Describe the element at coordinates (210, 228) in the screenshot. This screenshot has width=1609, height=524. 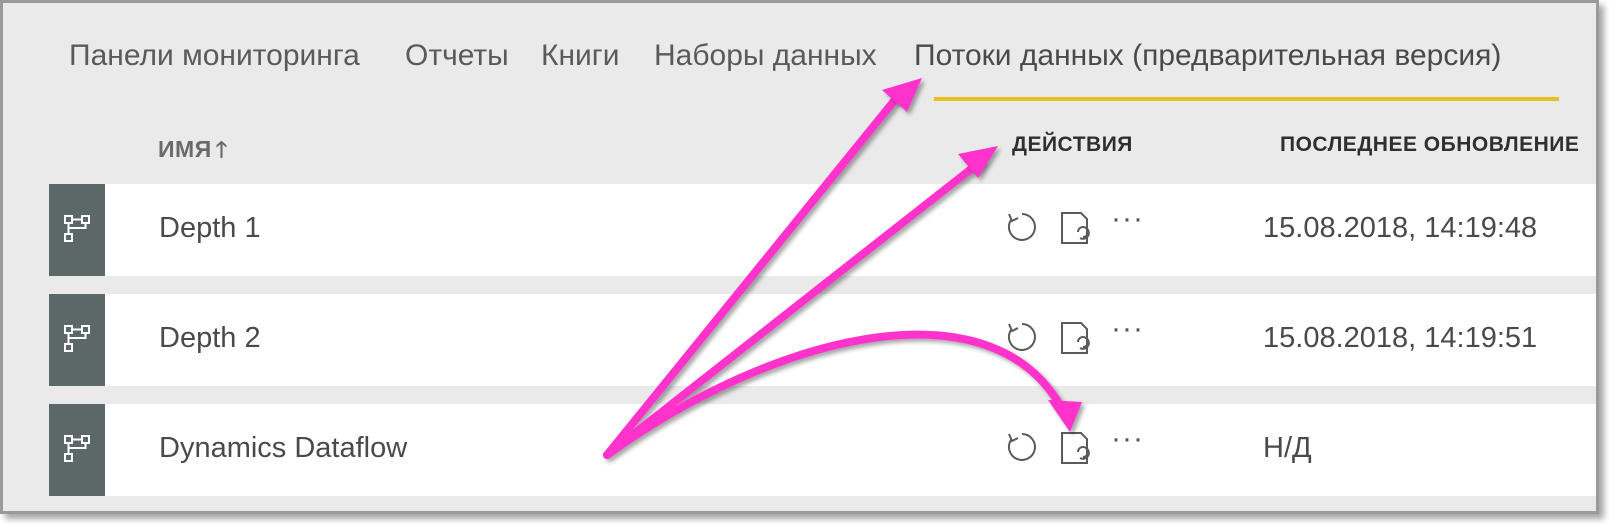
I see `row-name: Depth 1` at that location.